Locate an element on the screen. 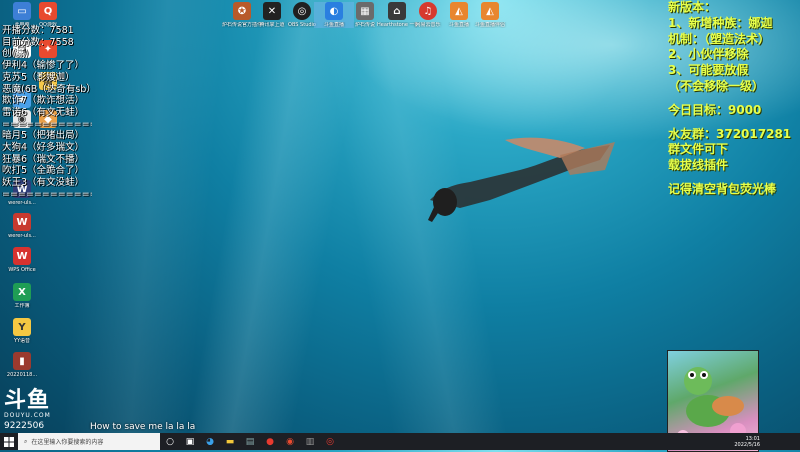  clock-date: 2022/5/16 is located at coordinates (747, 444).